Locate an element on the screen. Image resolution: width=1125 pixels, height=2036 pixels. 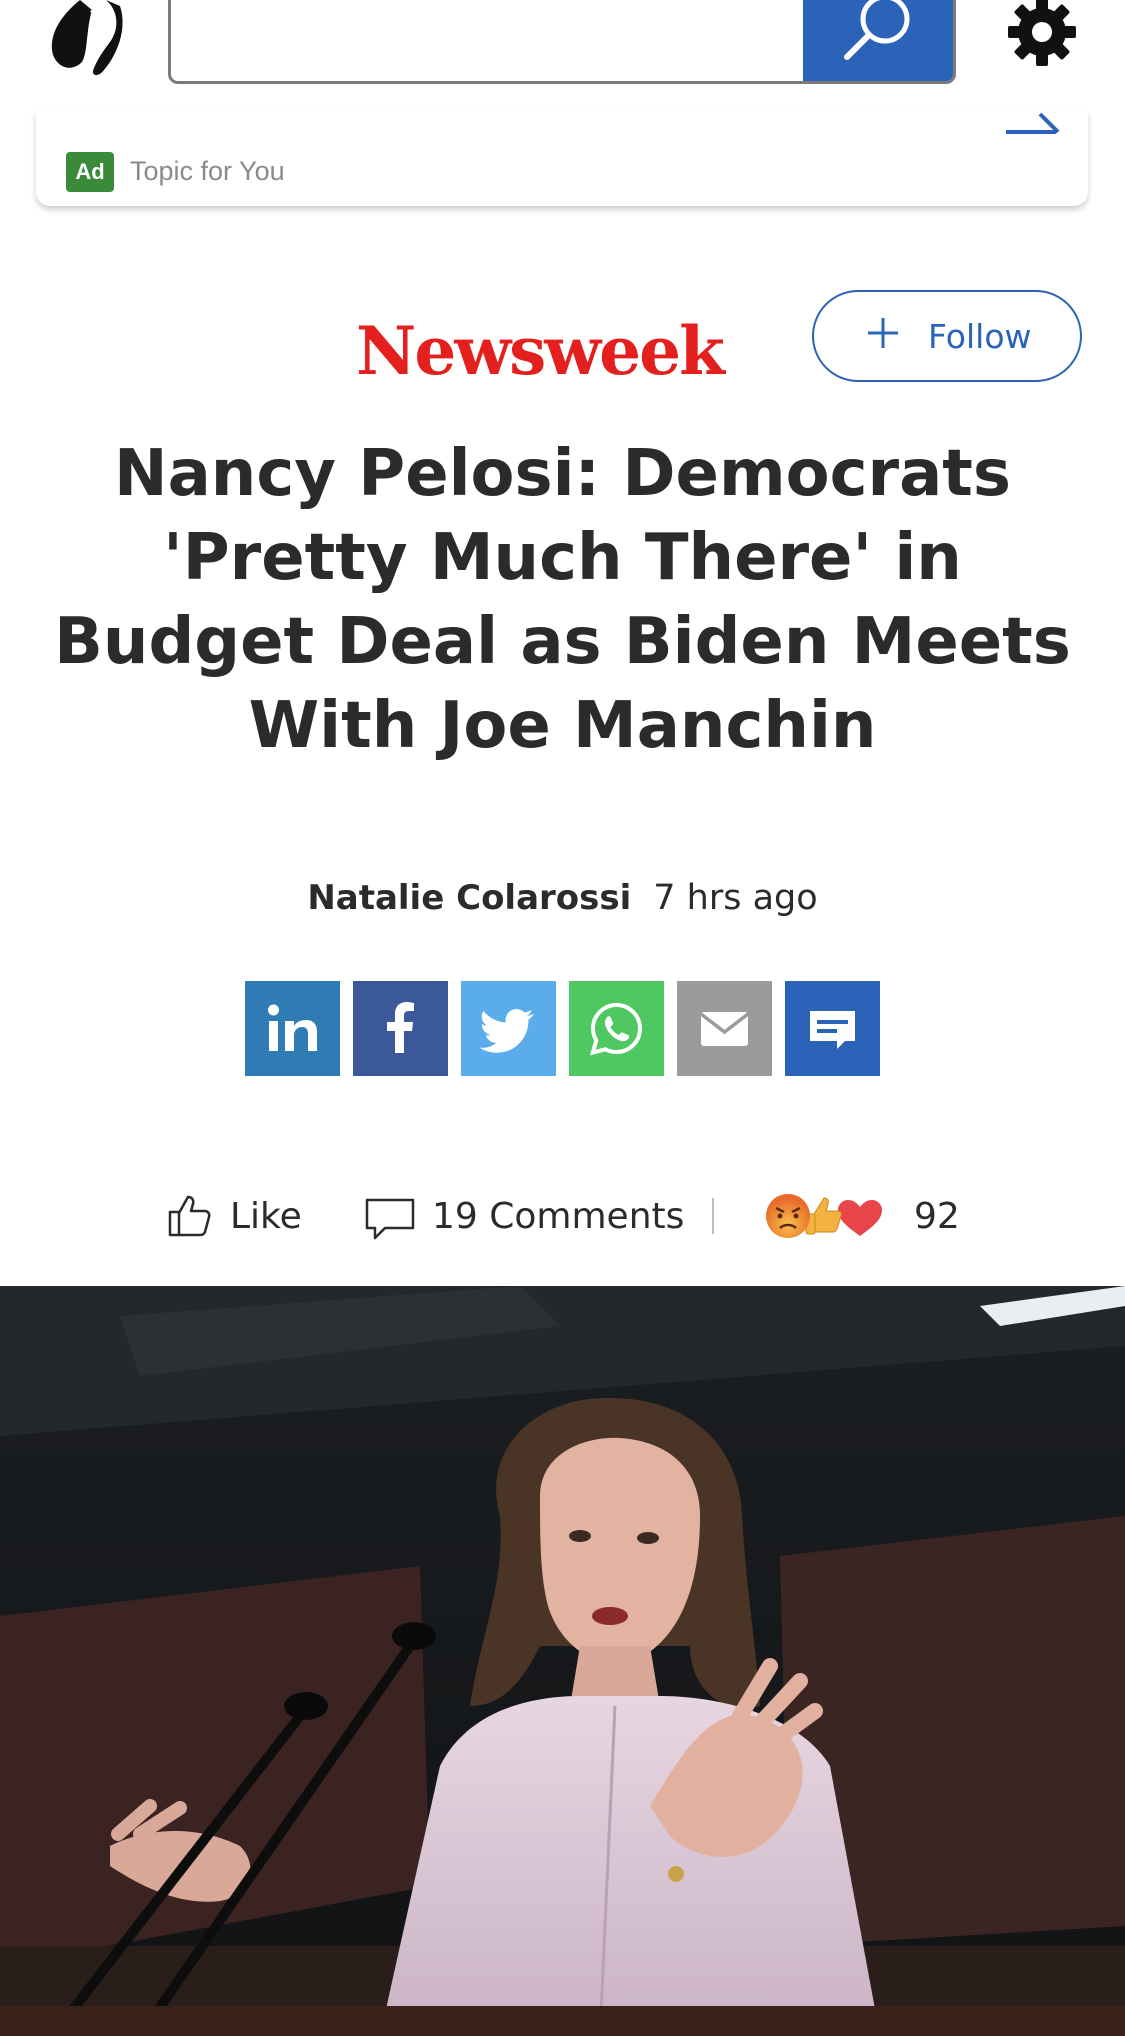
ad-card: Ad Topic for You is located at coordinates (562, 158).